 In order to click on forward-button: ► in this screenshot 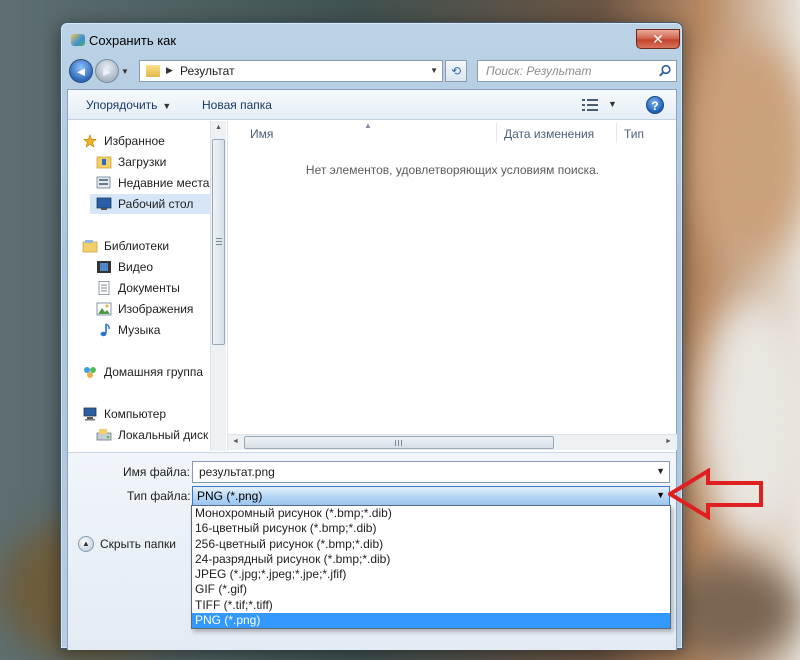, I will do `click(107, 71)`.